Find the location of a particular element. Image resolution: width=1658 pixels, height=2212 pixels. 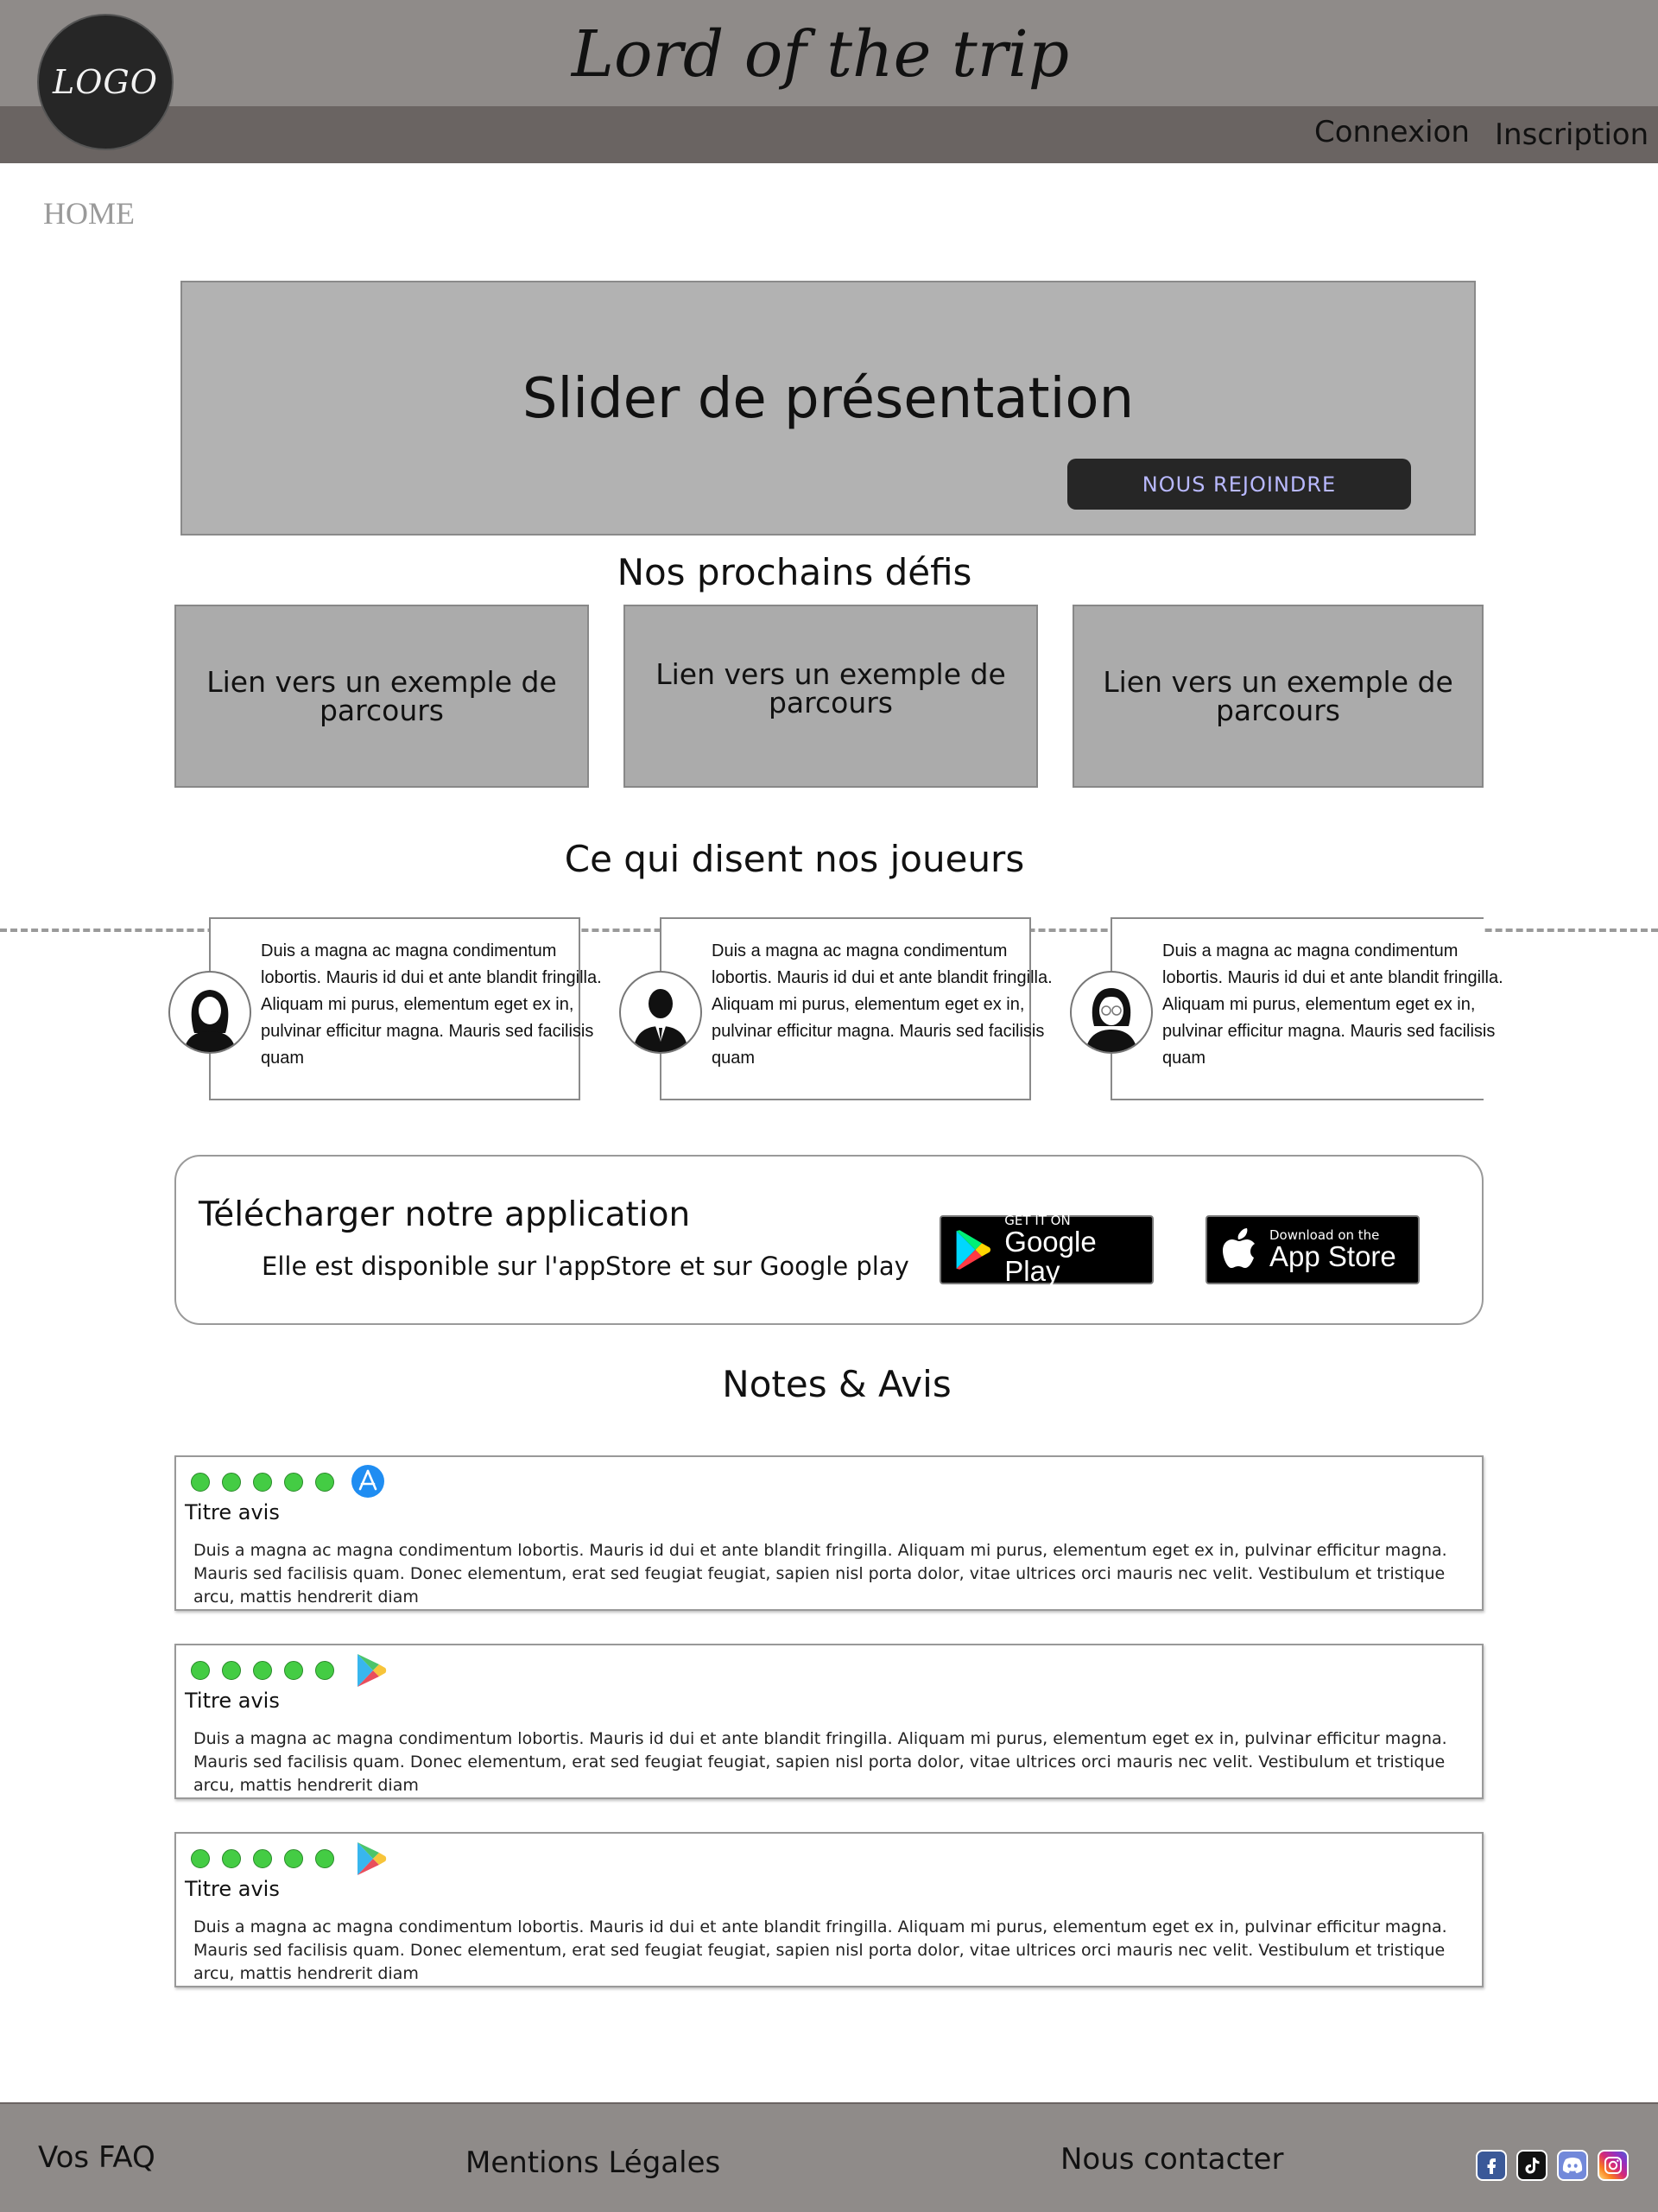

woman-glasses-avatar-icon is located at coordinates (1112, 1012).